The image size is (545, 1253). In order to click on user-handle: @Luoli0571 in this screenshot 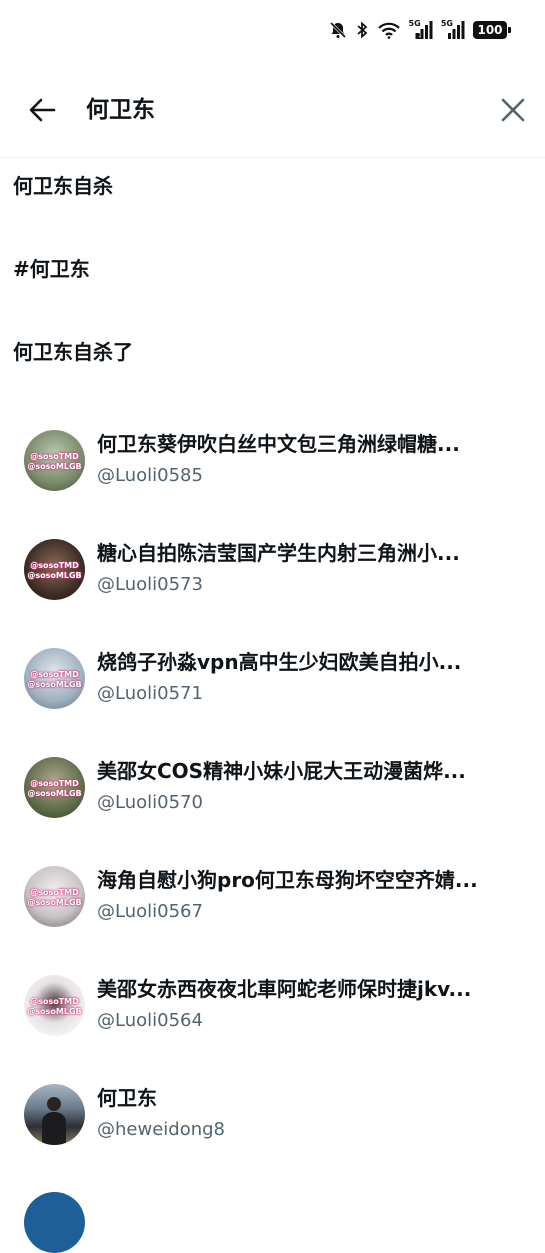, I will do `click(150, 693)`.